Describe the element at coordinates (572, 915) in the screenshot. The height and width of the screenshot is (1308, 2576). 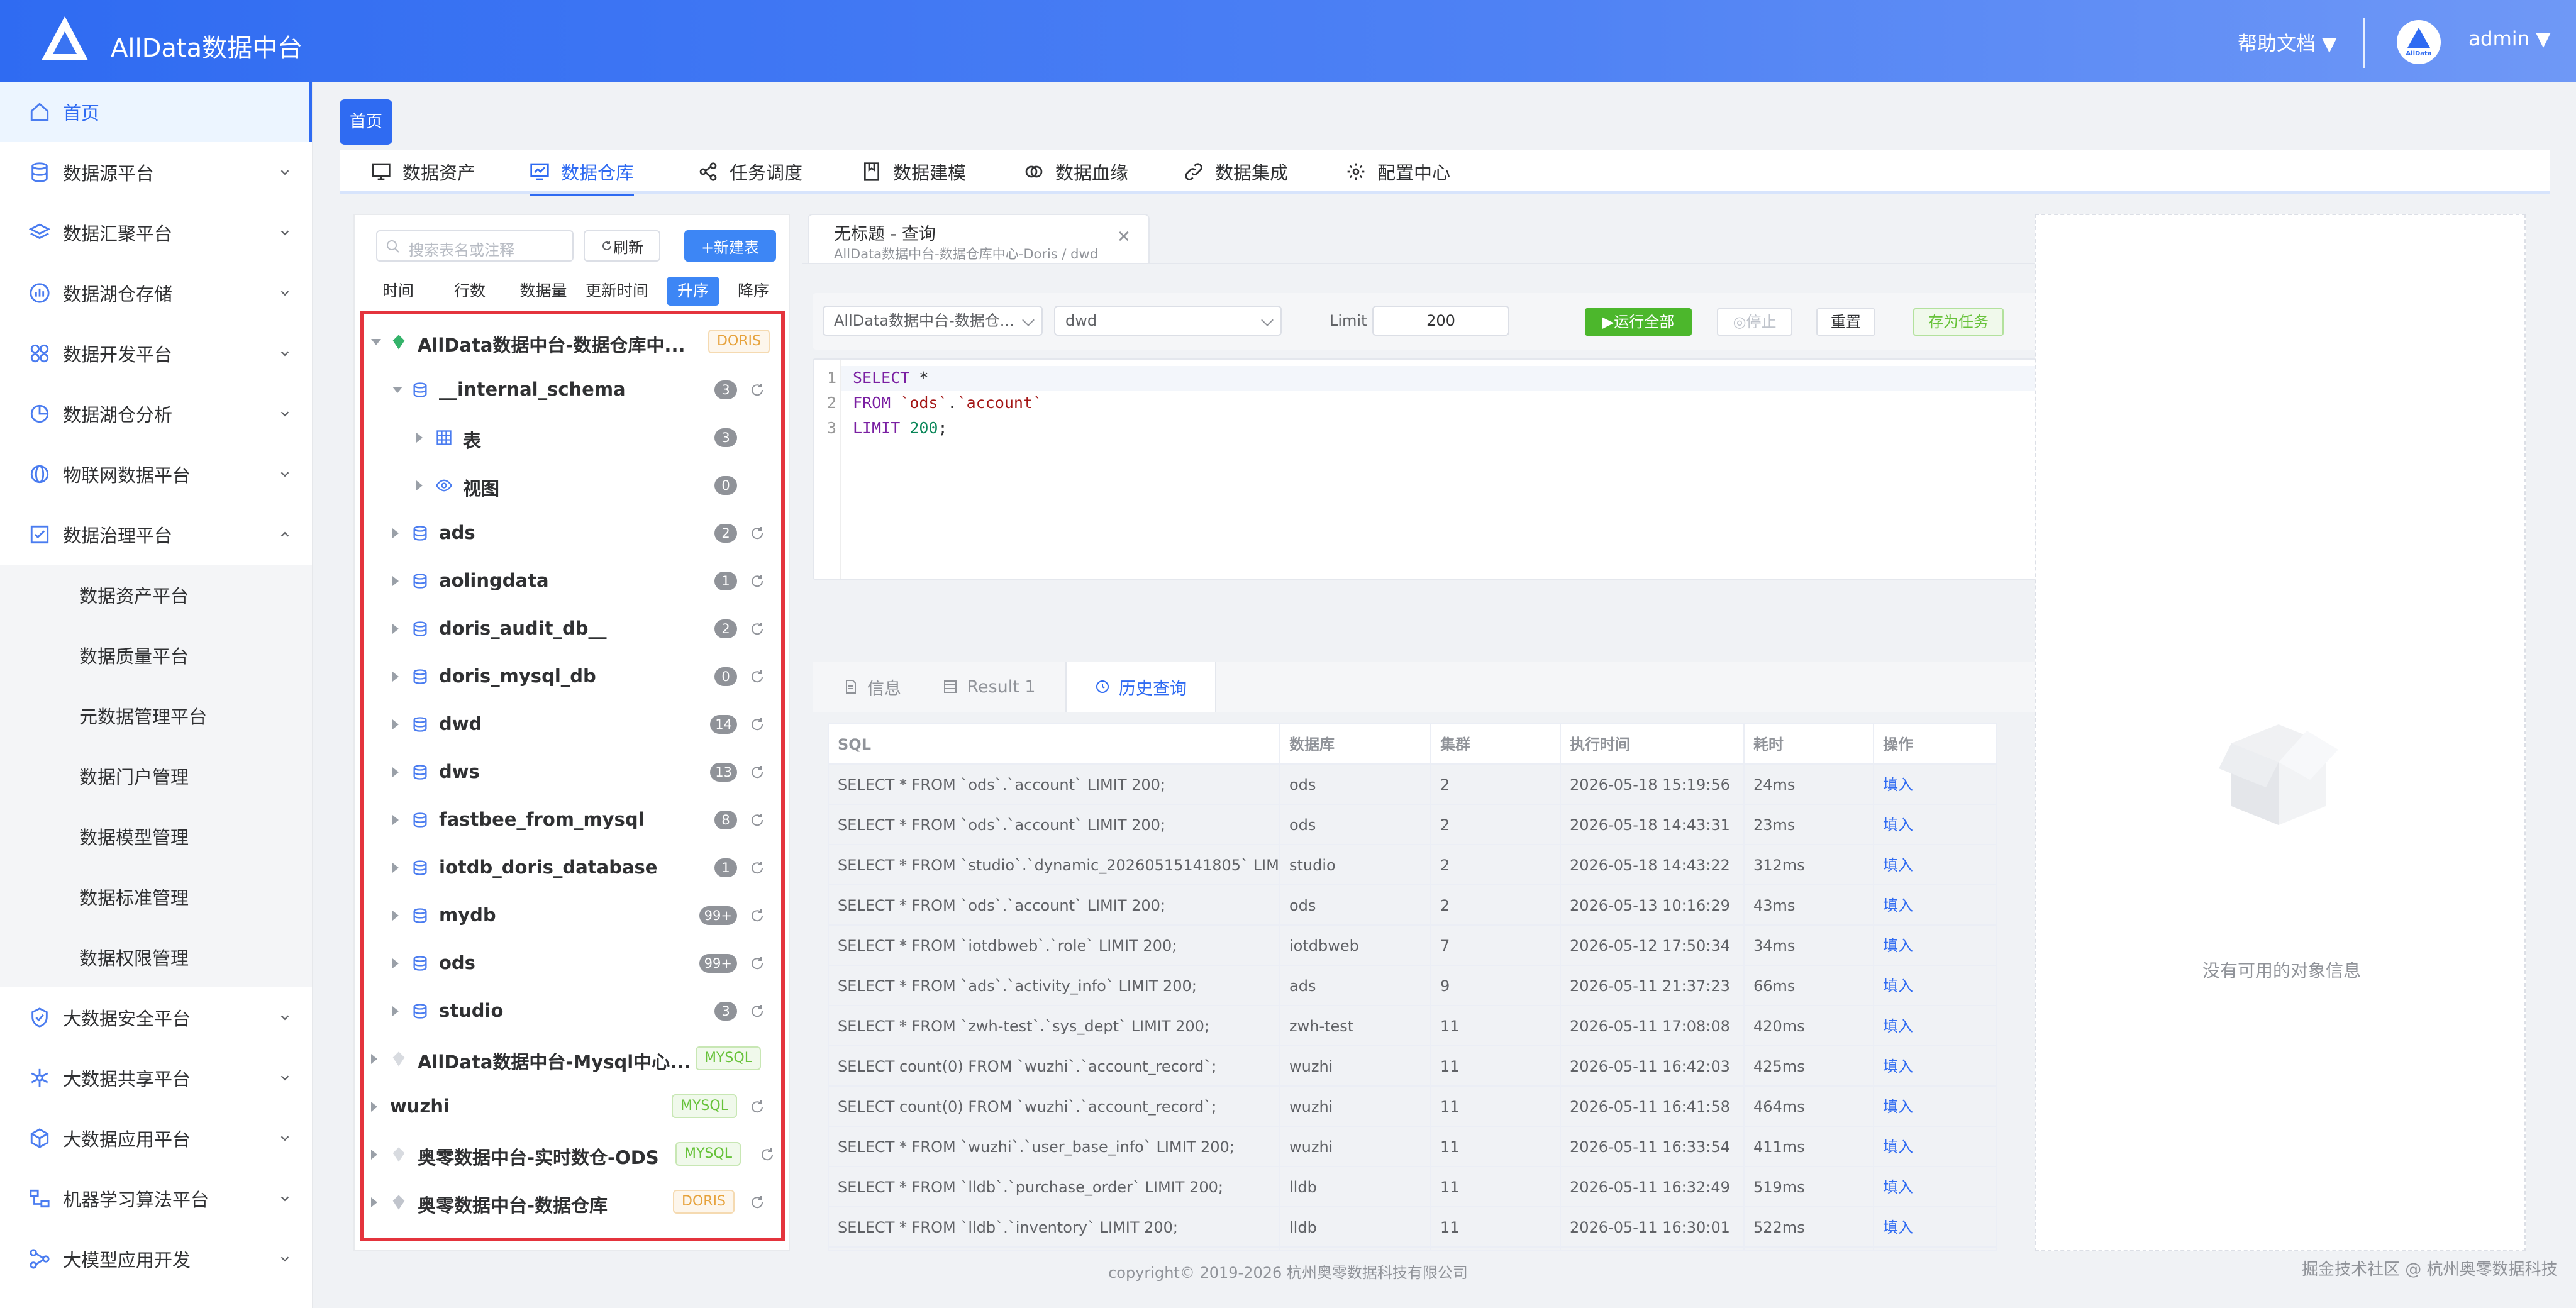
I see `tree-node: mydb 99+` at that location.